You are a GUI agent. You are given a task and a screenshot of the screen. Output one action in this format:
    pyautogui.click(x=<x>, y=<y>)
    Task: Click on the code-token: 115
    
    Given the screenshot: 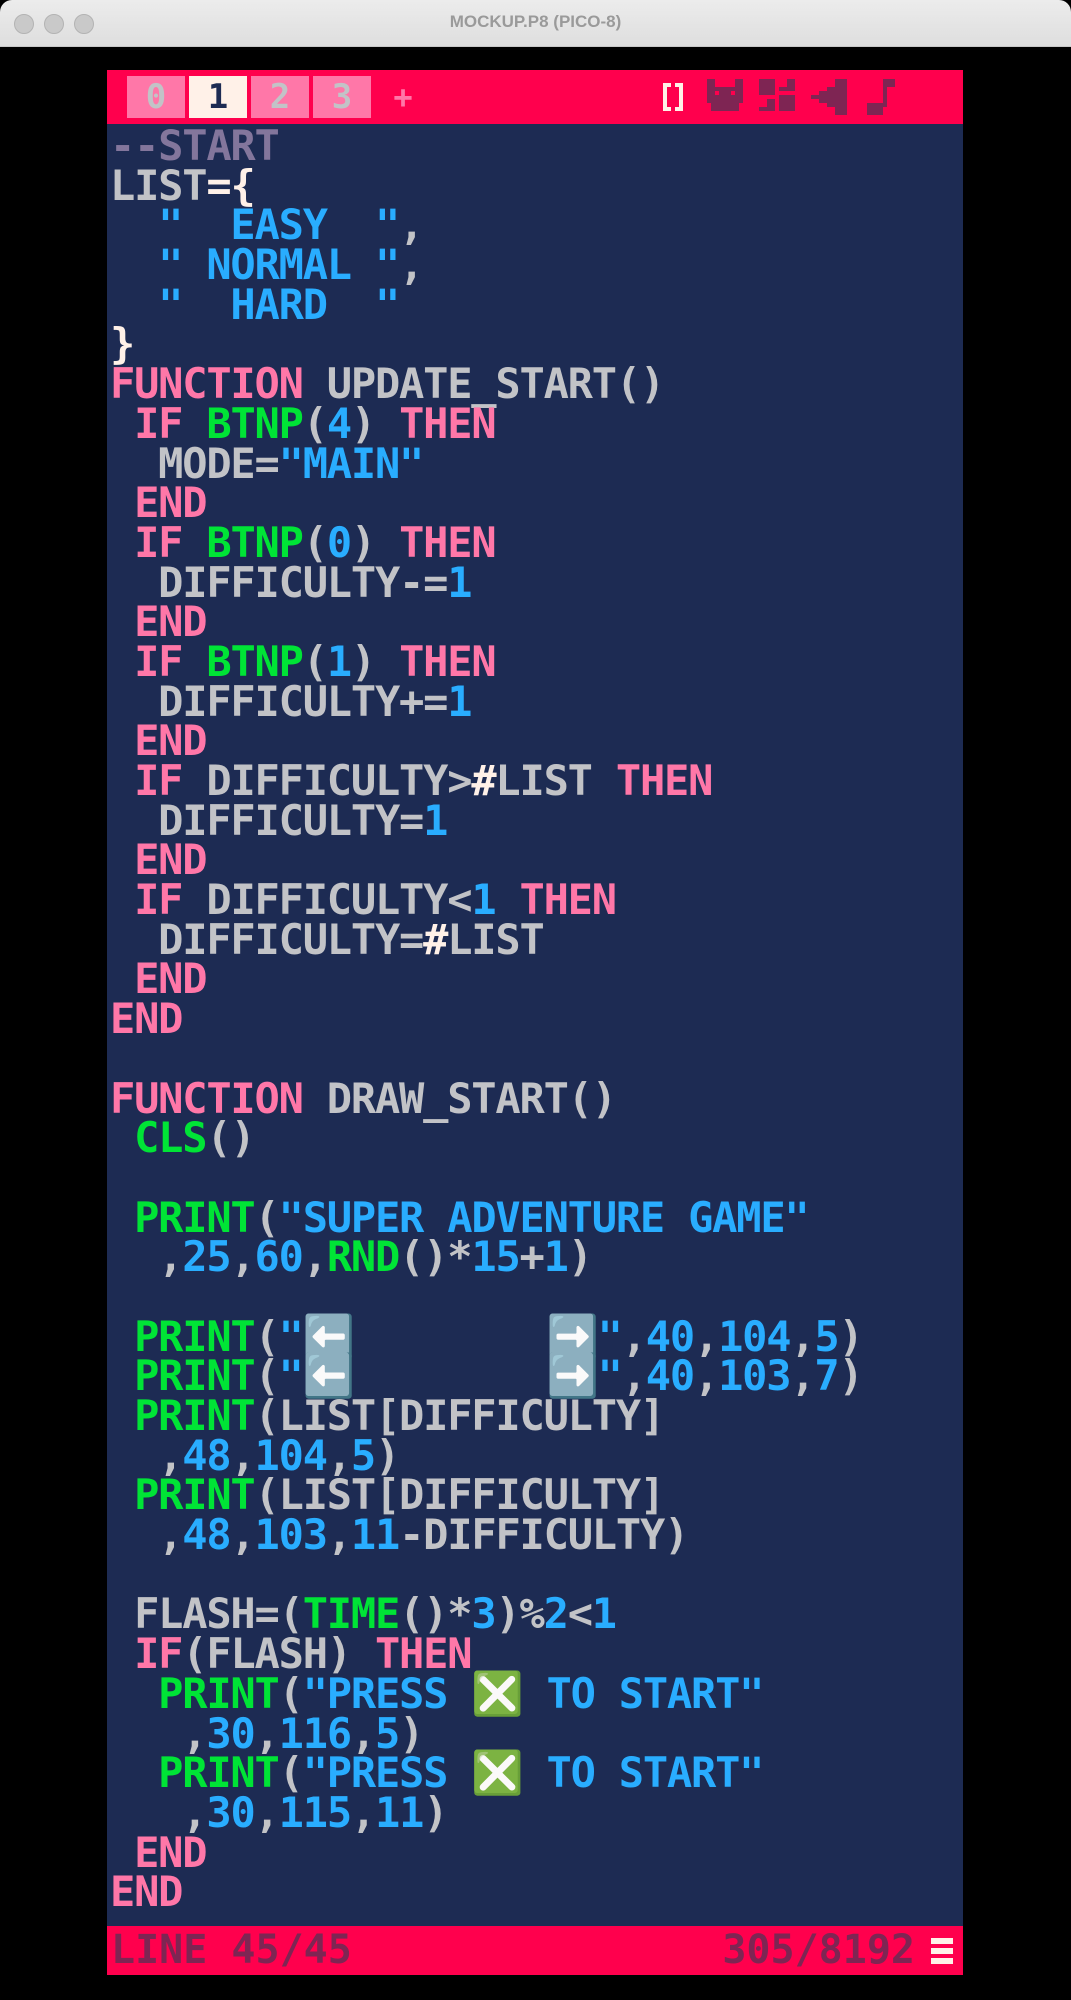 What is the action you would take?
    pyautogui.click(x=315, y=1812)
    